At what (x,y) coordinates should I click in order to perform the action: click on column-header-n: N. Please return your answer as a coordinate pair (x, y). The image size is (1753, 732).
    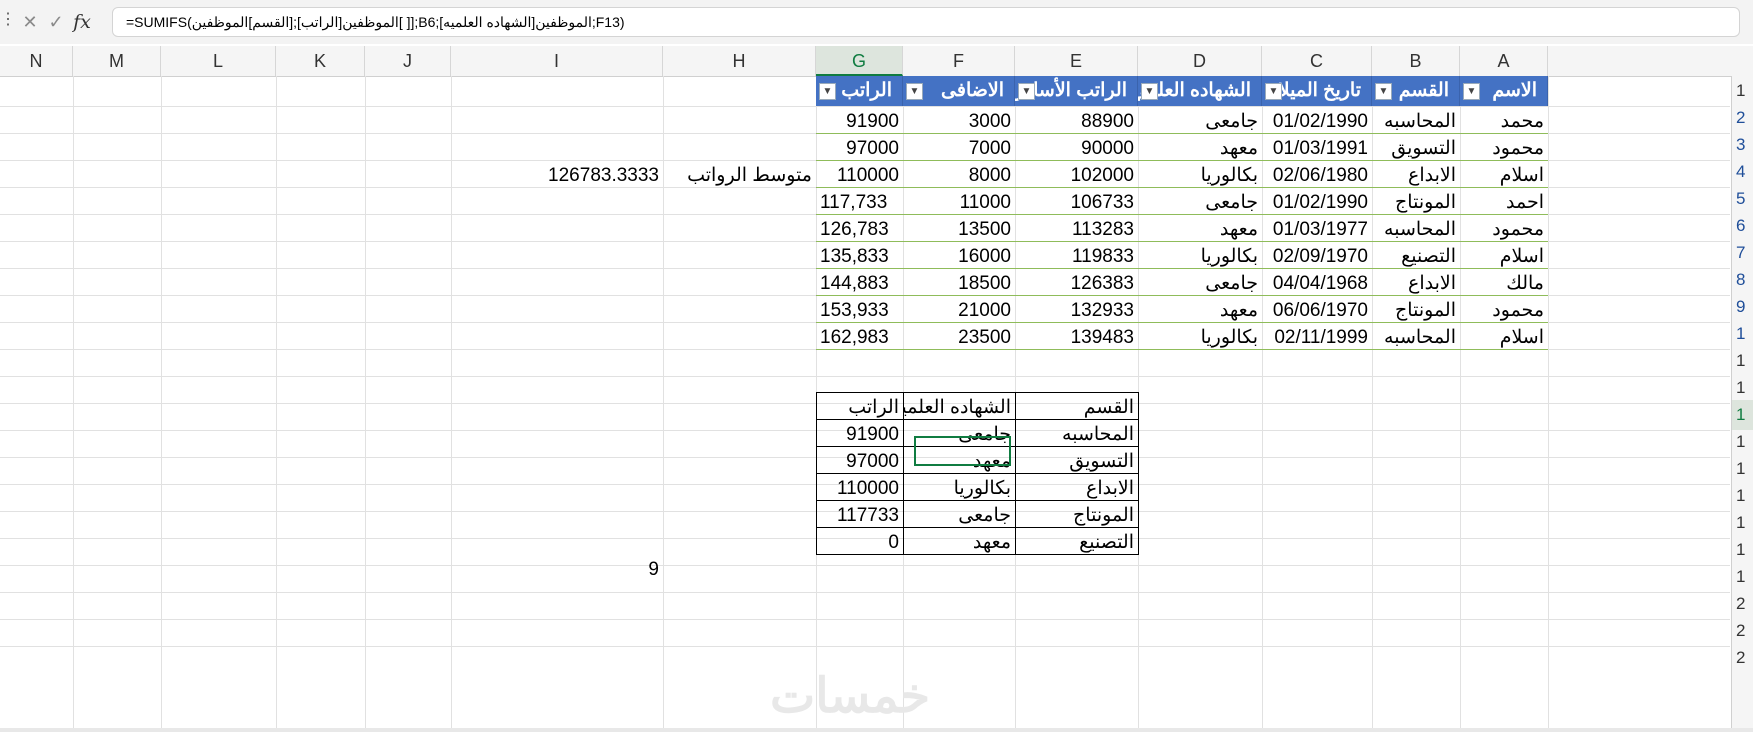
    Looking at the image, I should click on (36, 61).